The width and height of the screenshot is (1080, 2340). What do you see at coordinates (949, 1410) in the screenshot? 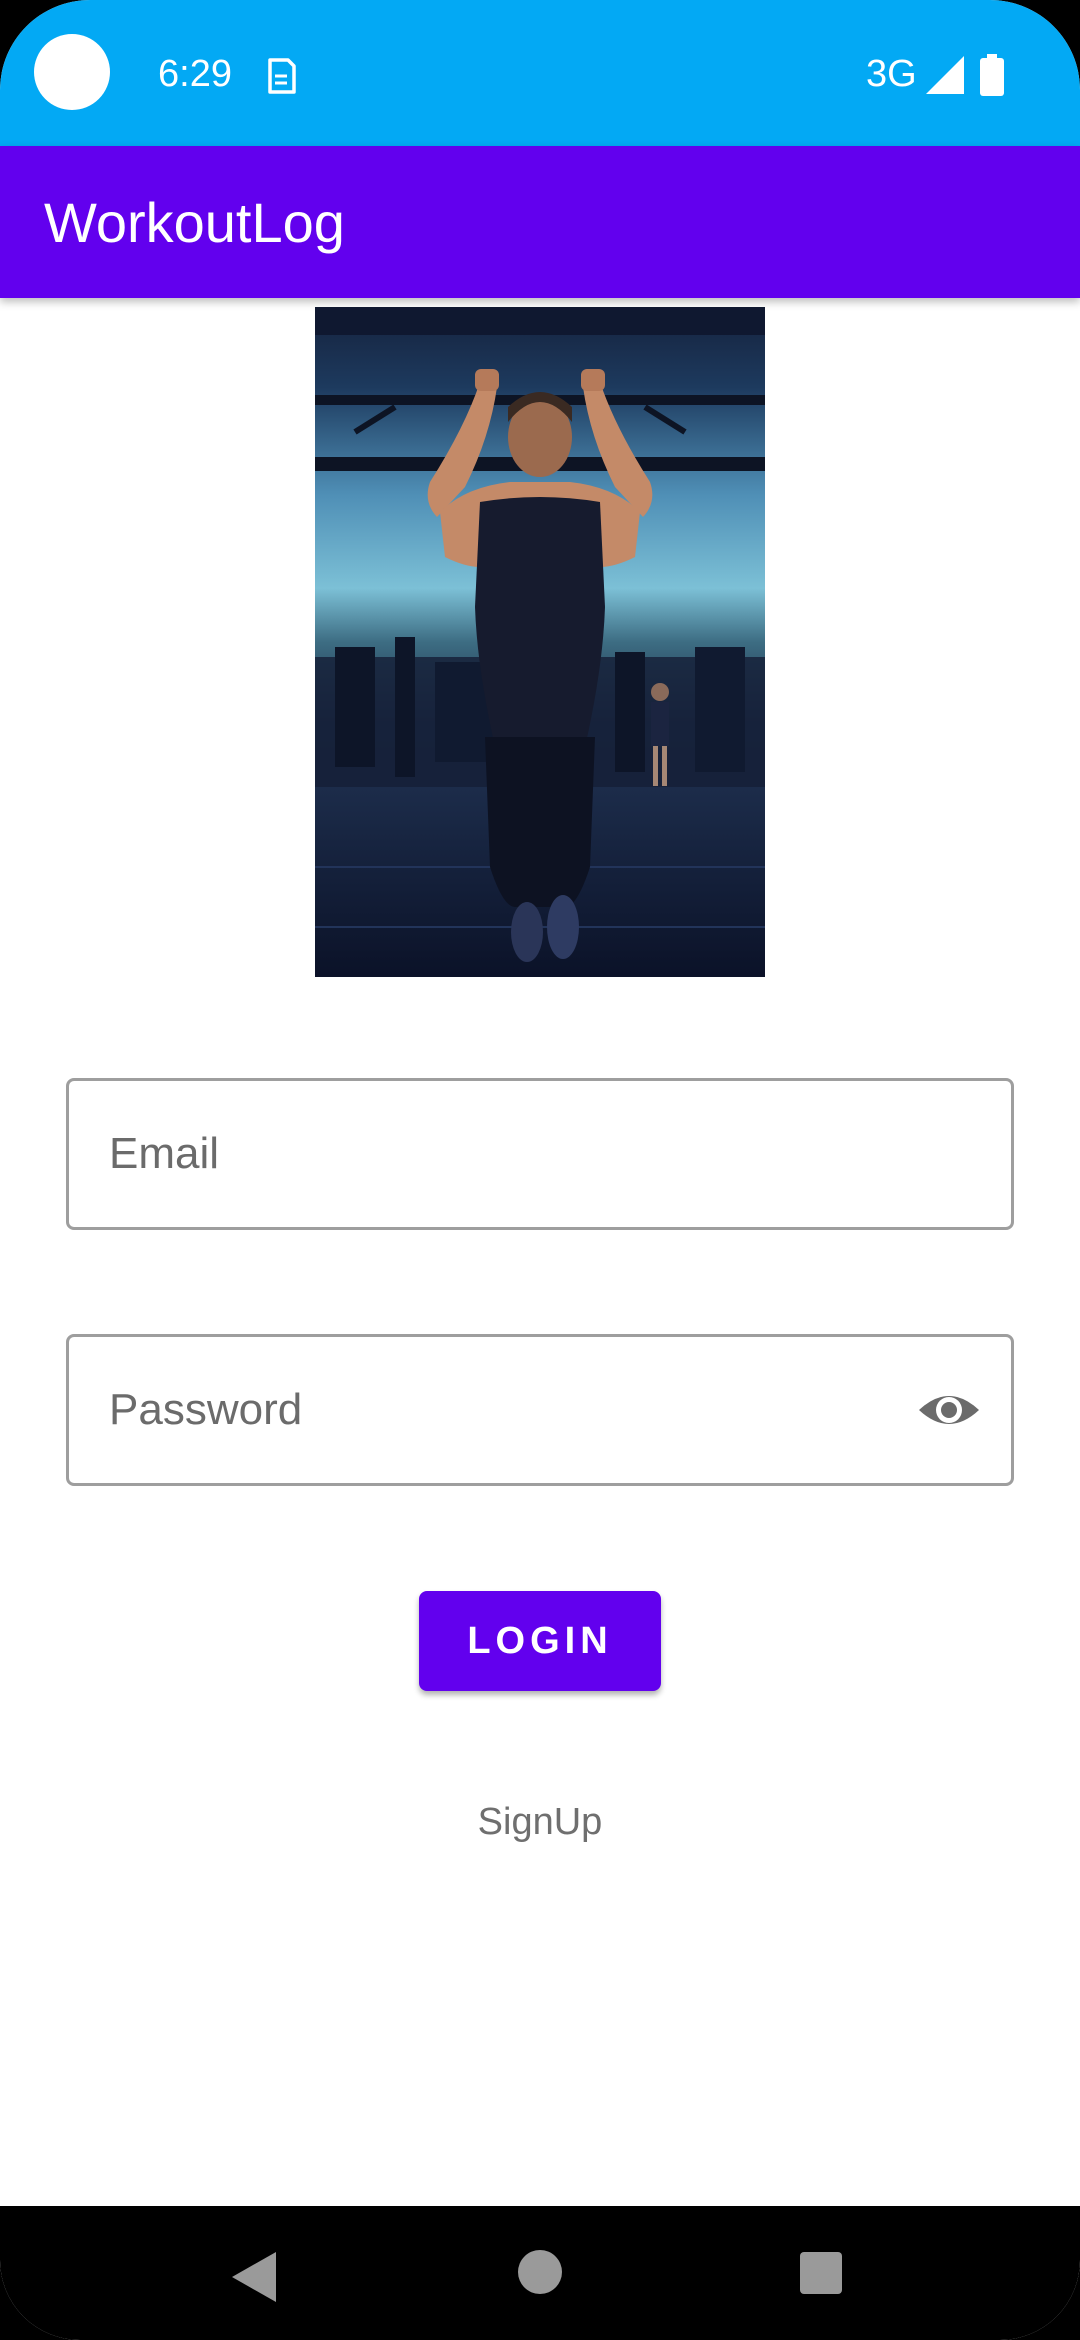
I see `eye-icon` at bounding box center [949, 1410].